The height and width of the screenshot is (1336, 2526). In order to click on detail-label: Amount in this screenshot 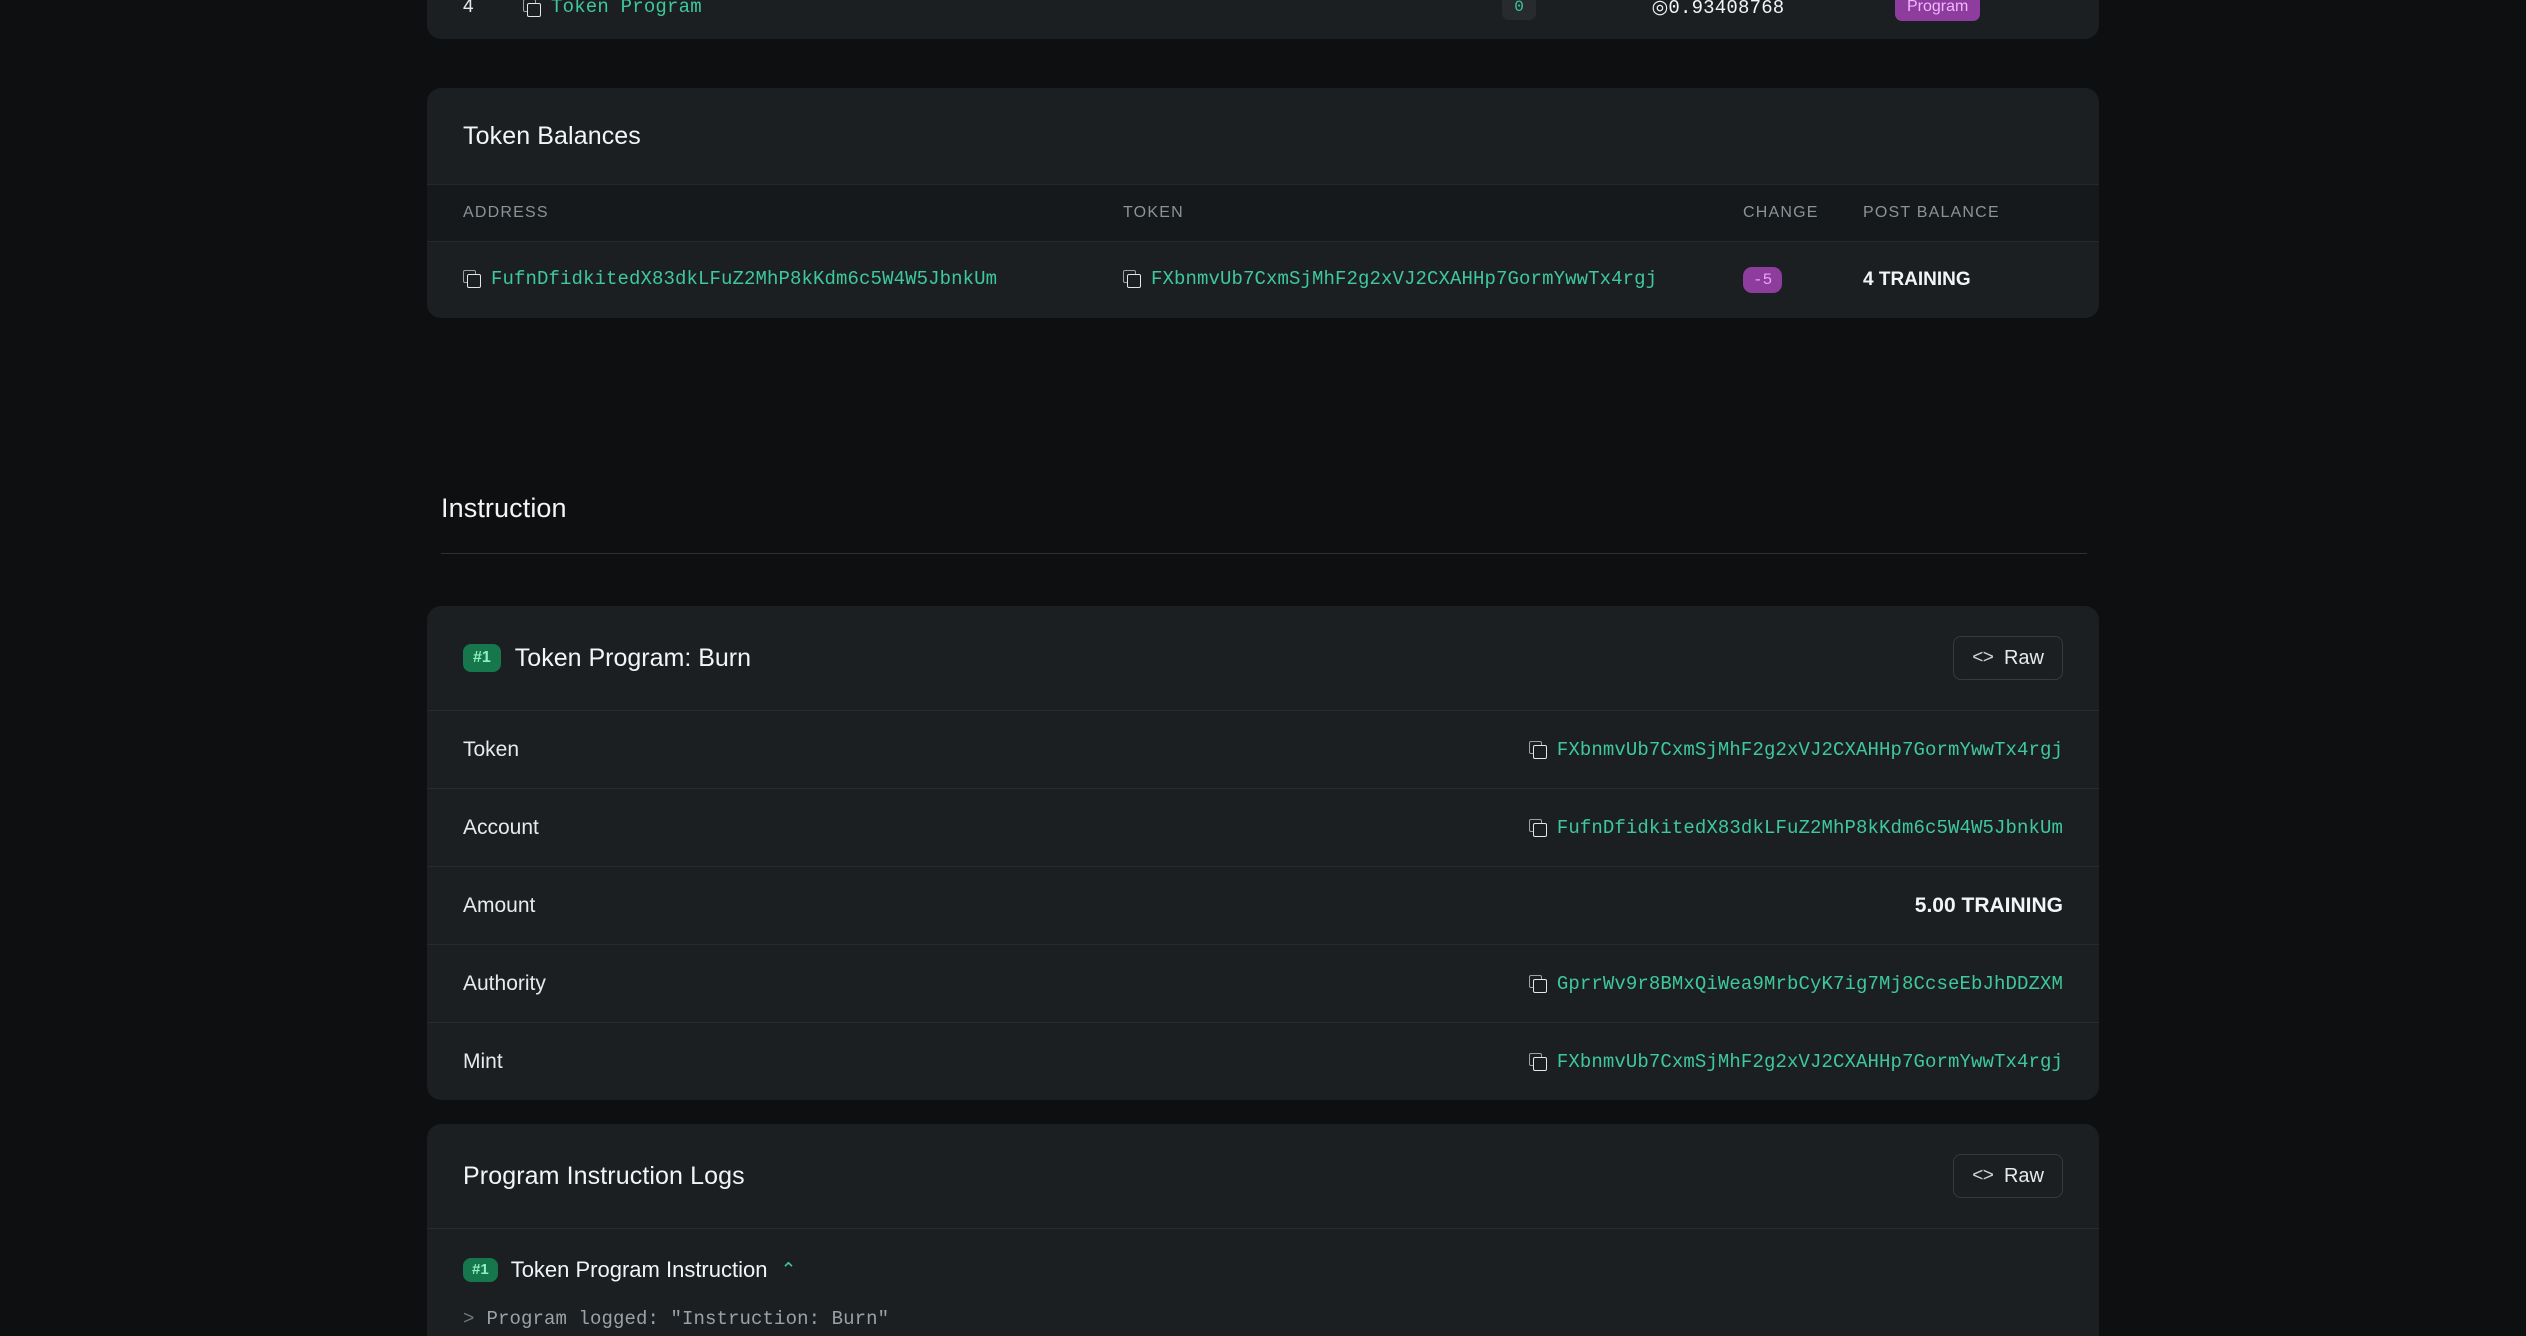, I will do `click(499, 905)`.